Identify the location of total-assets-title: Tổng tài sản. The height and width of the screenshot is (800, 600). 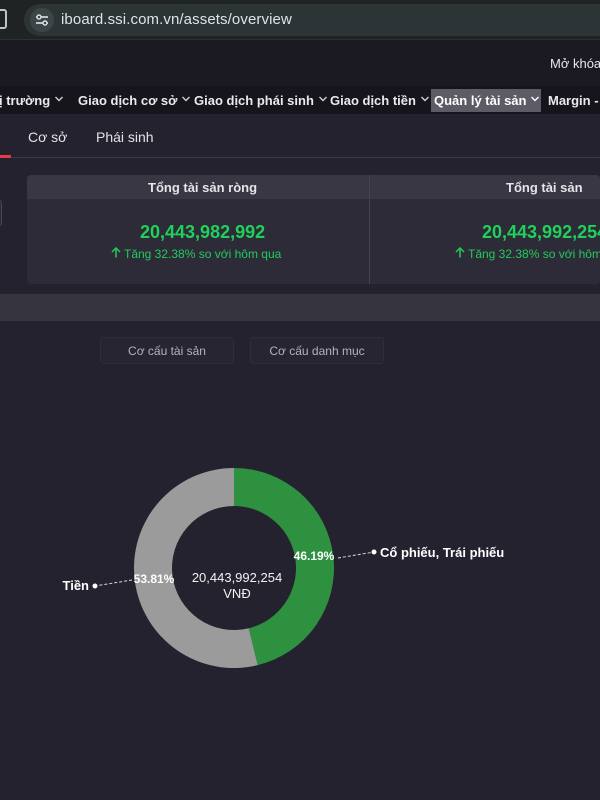
(544, 187).